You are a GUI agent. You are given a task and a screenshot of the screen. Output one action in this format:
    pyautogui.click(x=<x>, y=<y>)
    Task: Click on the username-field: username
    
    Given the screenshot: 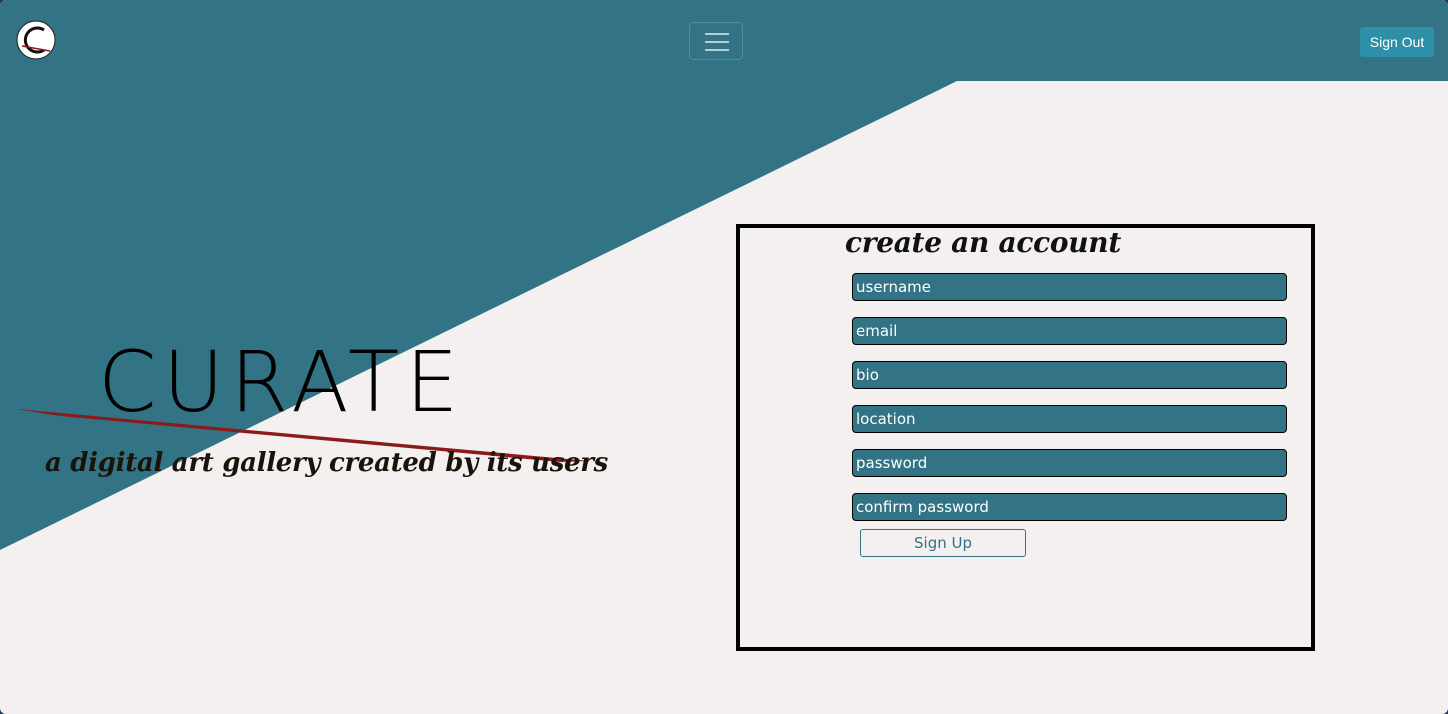 What is the action you would take?
    pyautogui.click(x=1069, y=287)
    